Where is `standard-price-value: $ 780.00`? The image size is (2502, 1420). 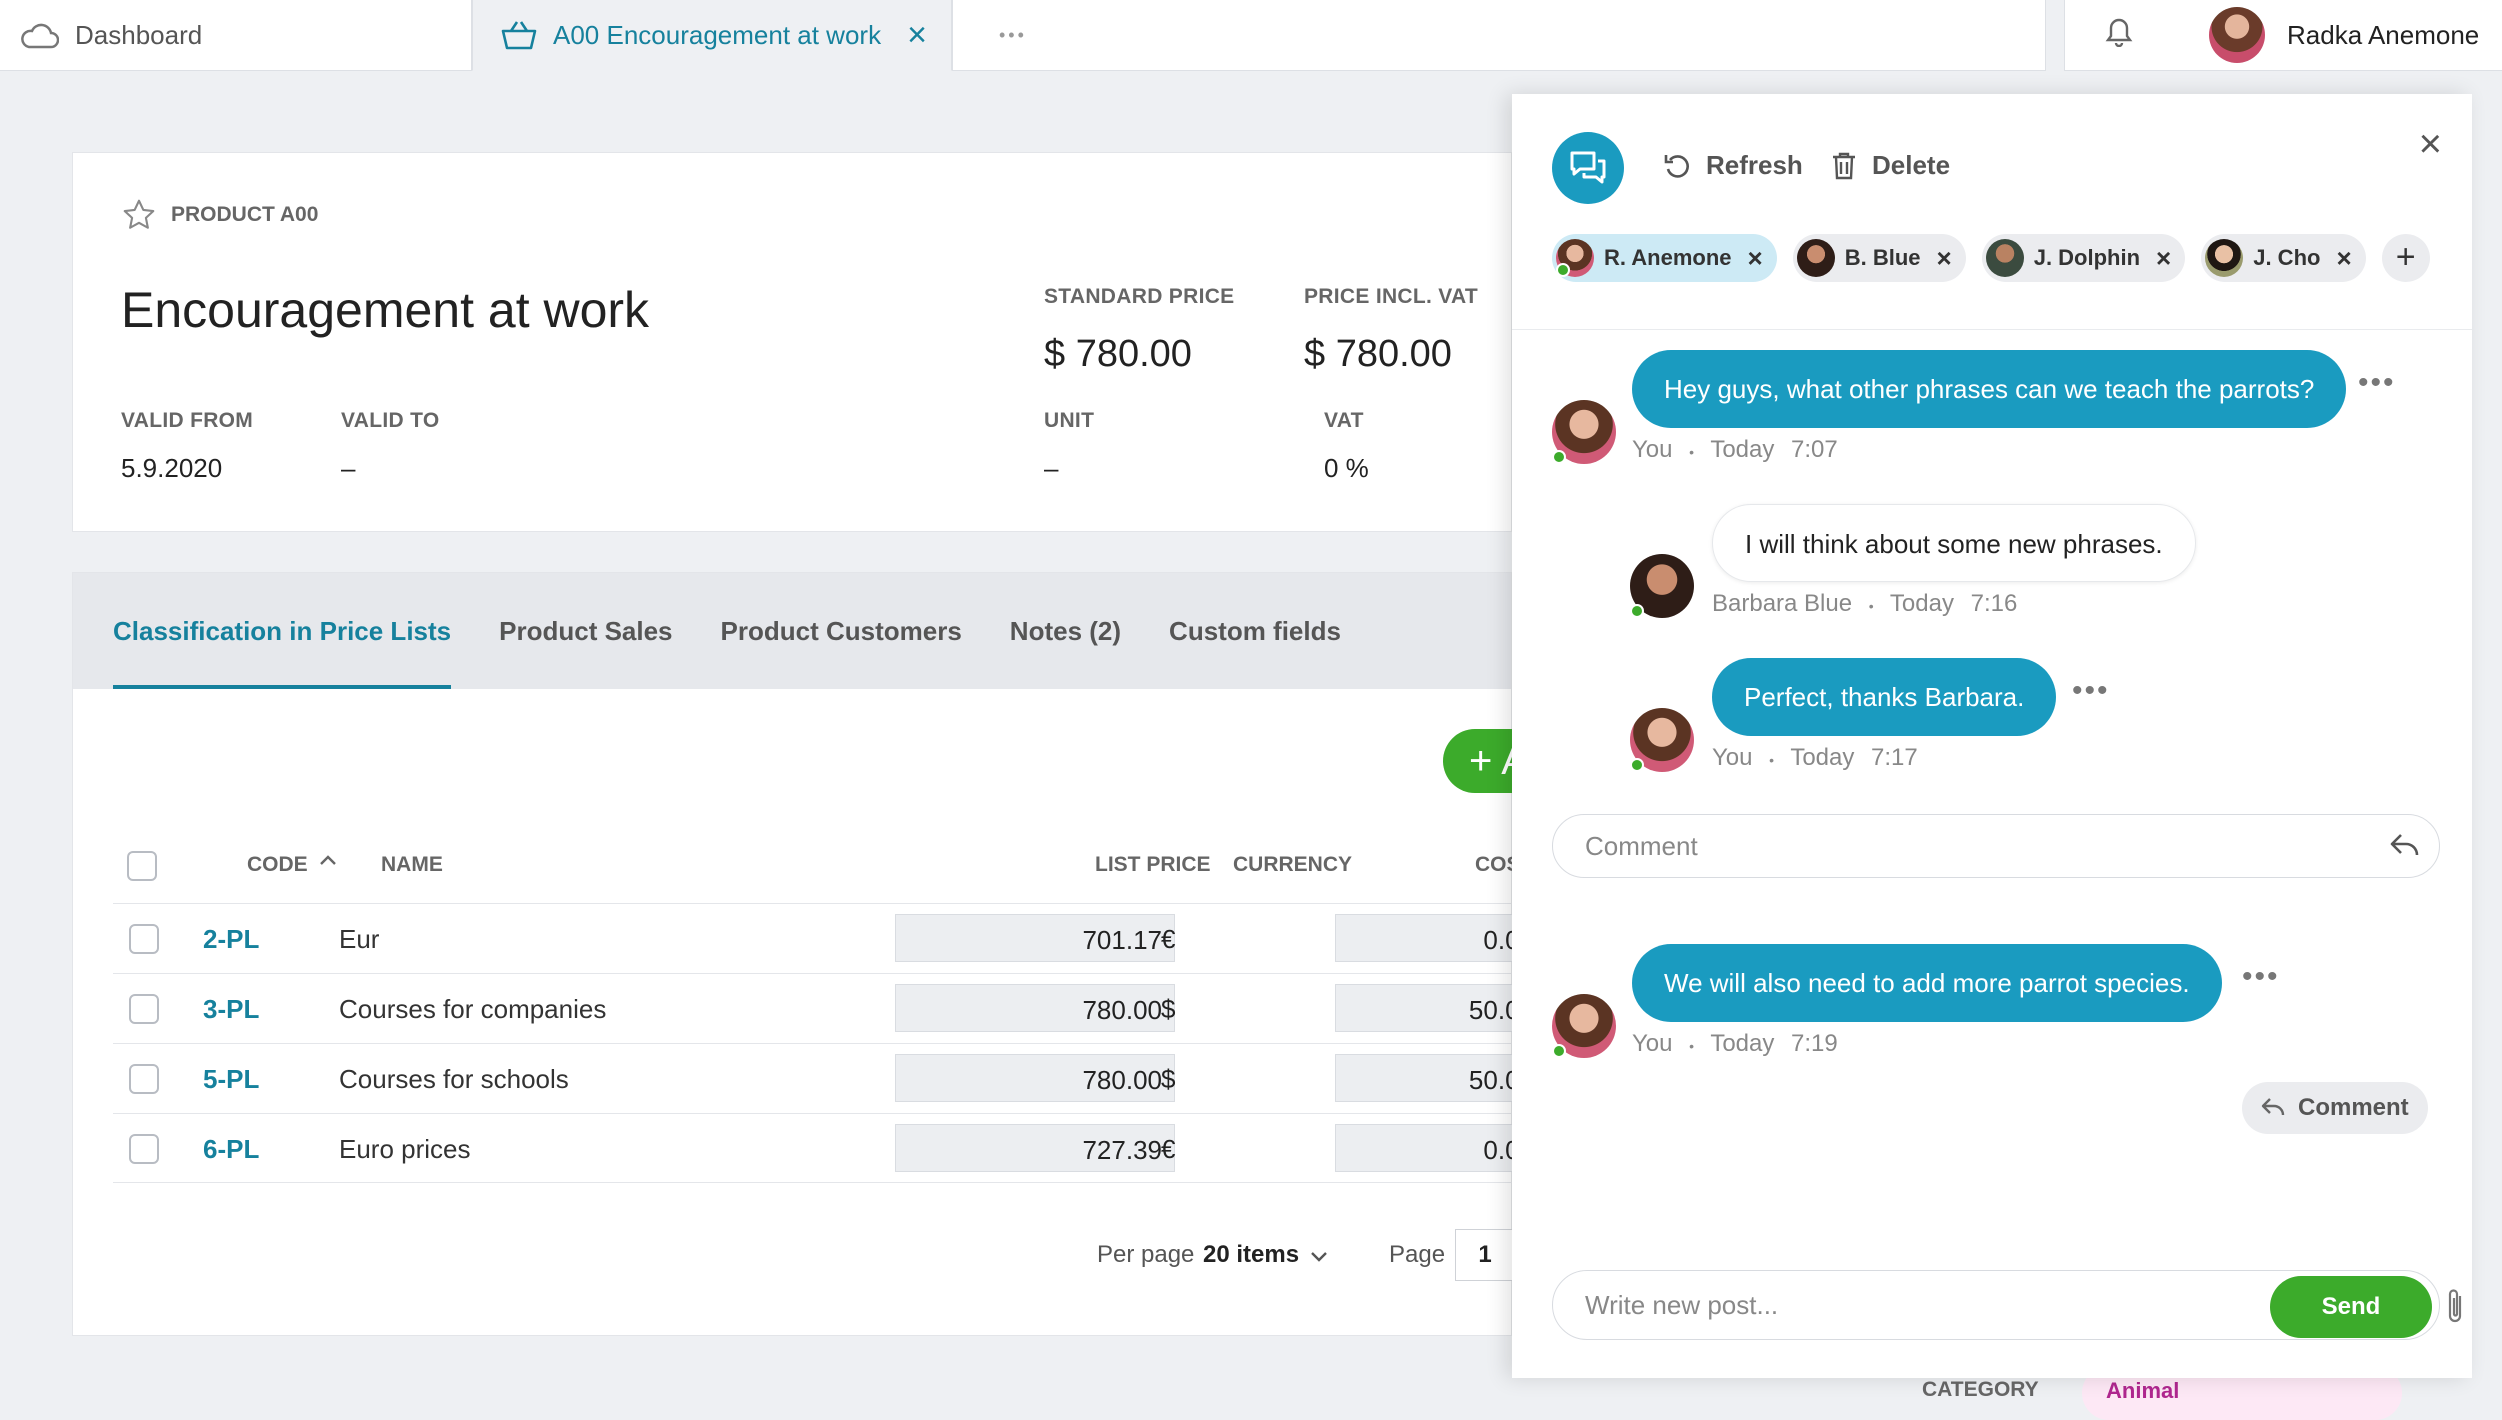 standard-price-value: $ 780.00 is located at coordinates (1118, 354).